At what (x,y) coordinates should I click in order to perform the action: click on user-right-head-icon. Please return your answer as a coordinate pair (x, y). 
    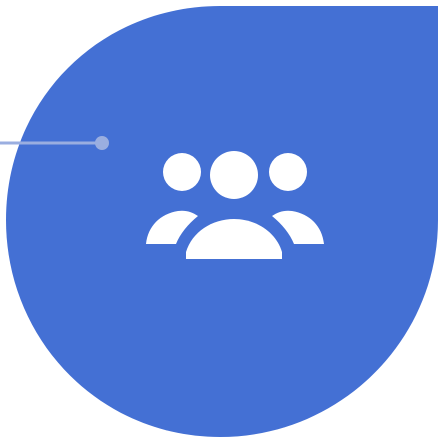
    Looking at the image, I should click on (288, 172).